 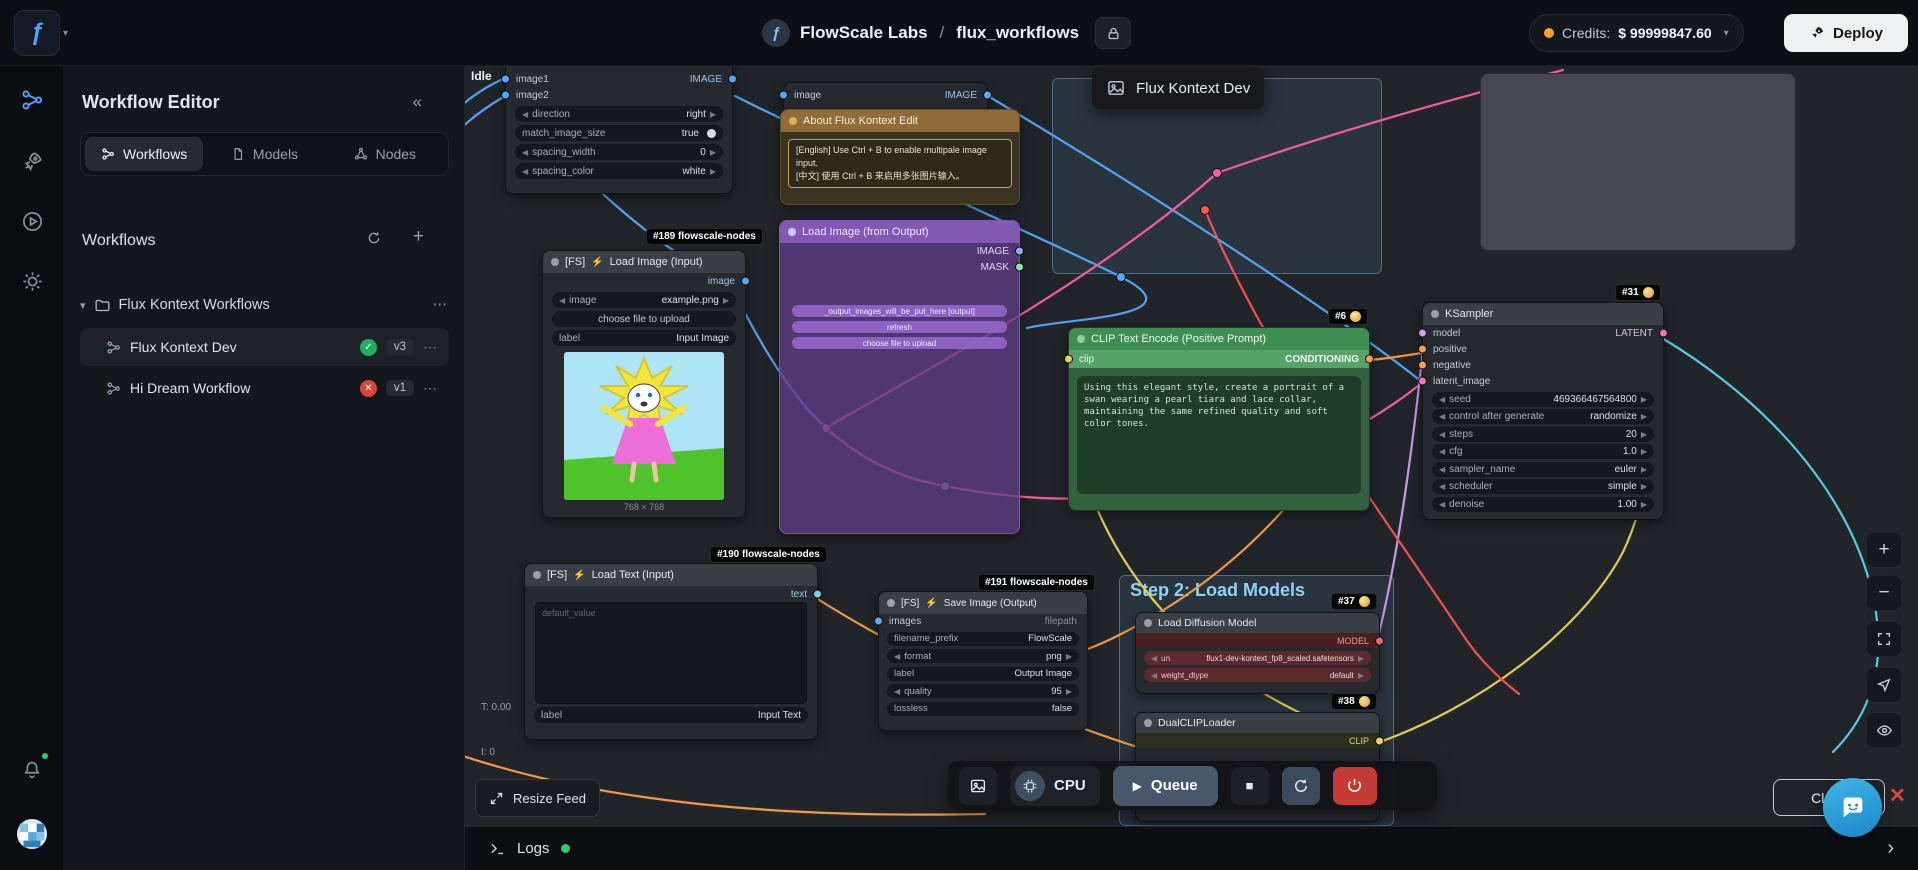 What do you see at coordinates (417, 102) in the screenshot?
I see `sidebar-collapse-button: «` at bounding box center [417, 102].